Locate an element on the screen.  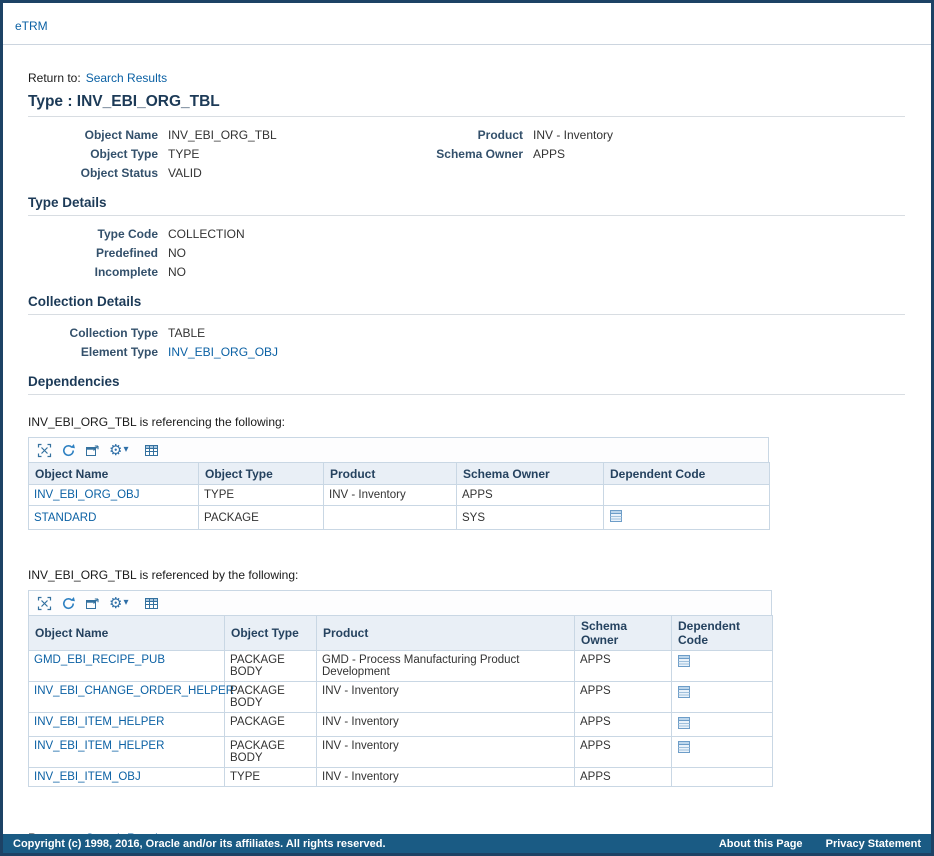
object-link: STANDARD is located at coordinates (65, 518).